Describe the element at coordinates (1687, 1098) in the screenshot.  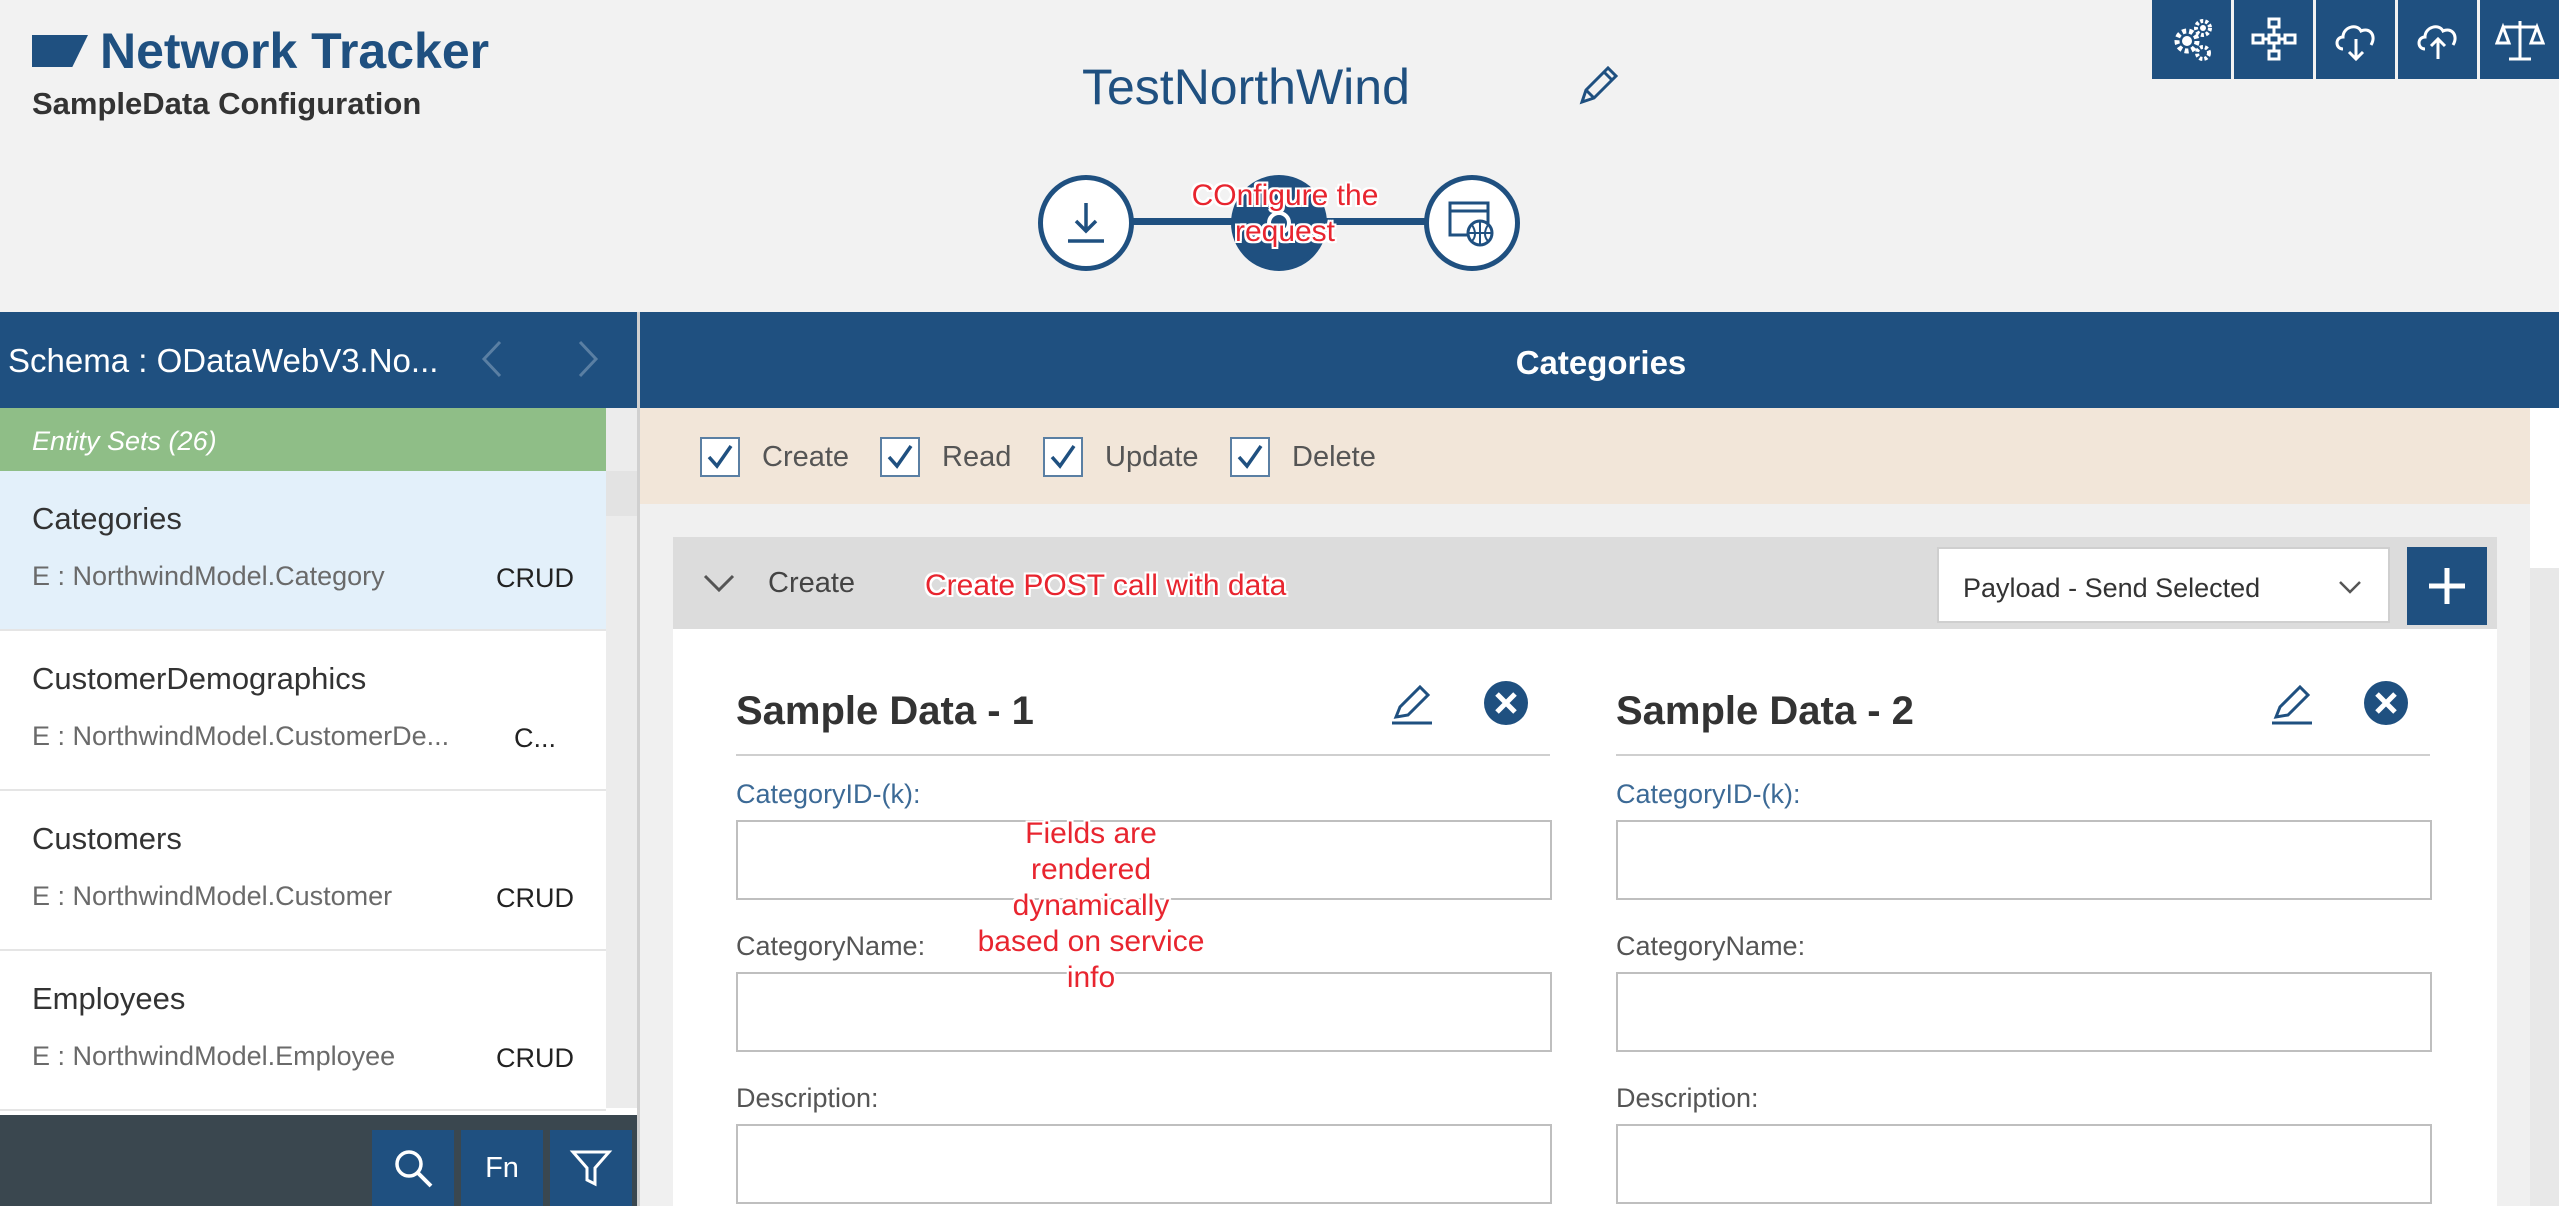
I see `field-label: Description:` at that location.